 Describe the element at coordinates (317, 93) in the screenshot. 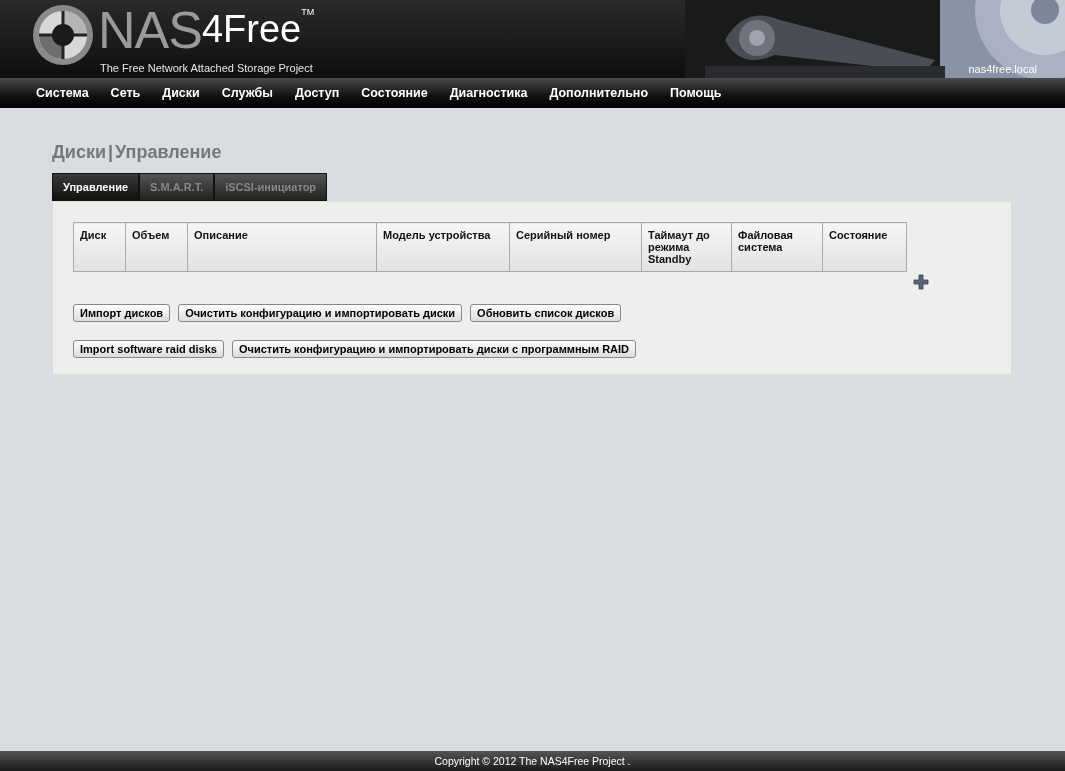

I see `menu-item: Доступ` at that location.